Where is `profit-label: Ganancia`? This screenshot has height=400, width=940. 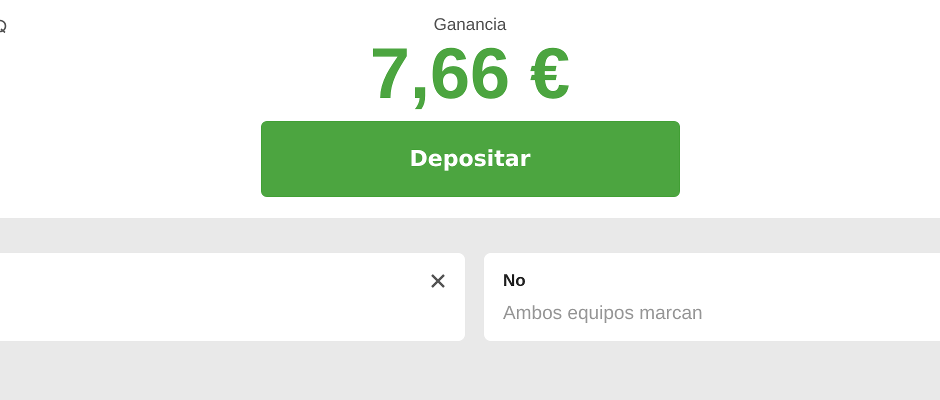
profit-label: Ganancia is located at coordinates (470, 25).